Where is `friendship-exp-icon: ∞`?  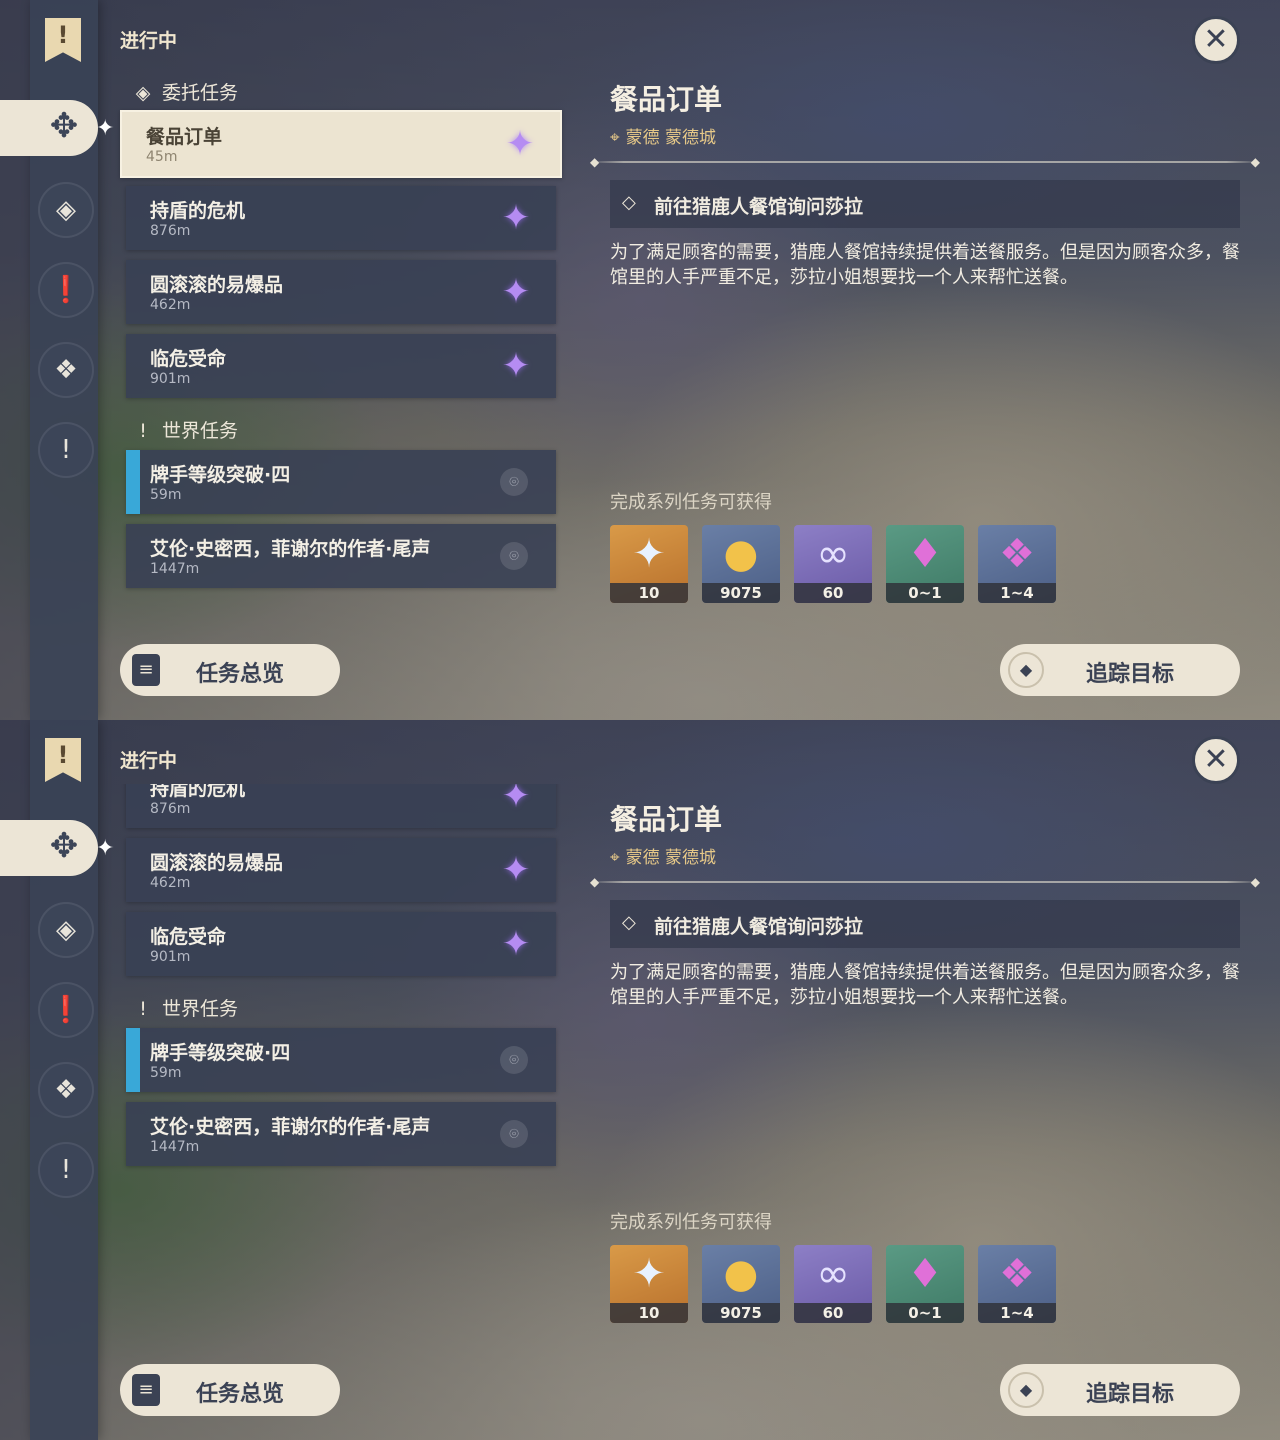
friendship-exp-icon: ∞ is located at coordinates (833, 554).